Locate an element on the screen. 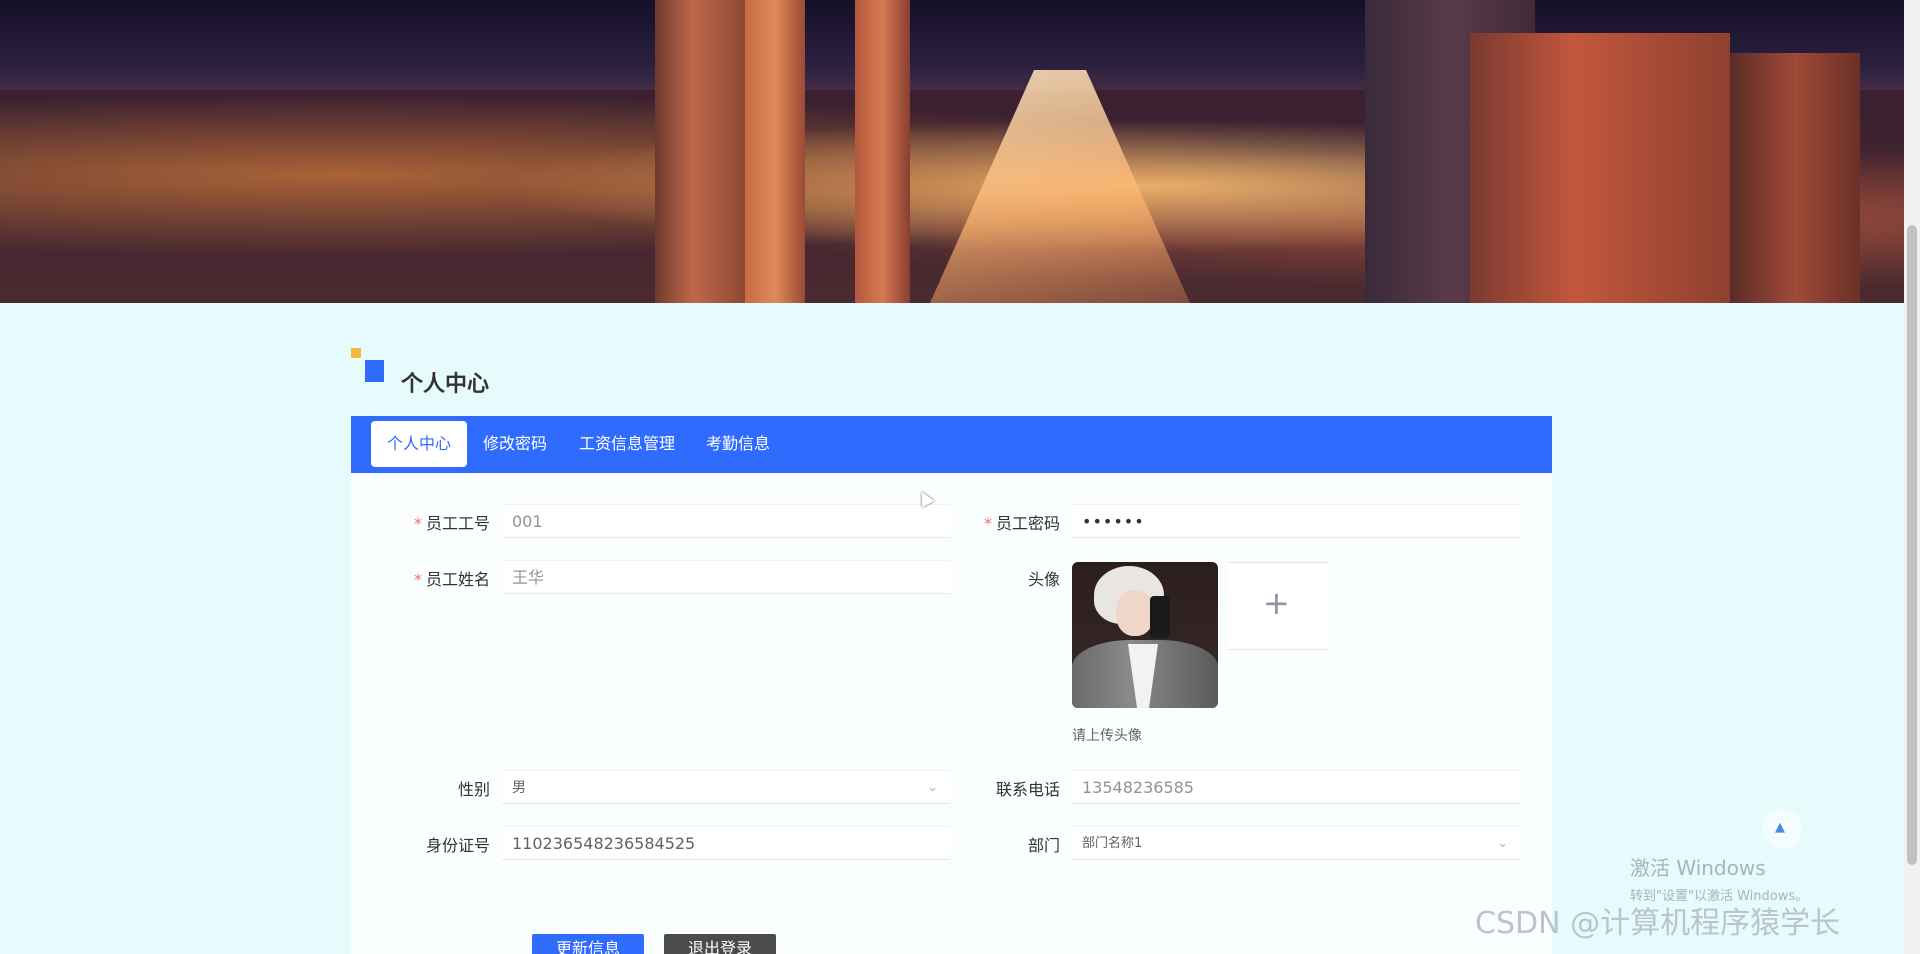 This screenshot has width=1920, height=954. back-to-top-button: ▲ is located at coordinates (1782, 829).